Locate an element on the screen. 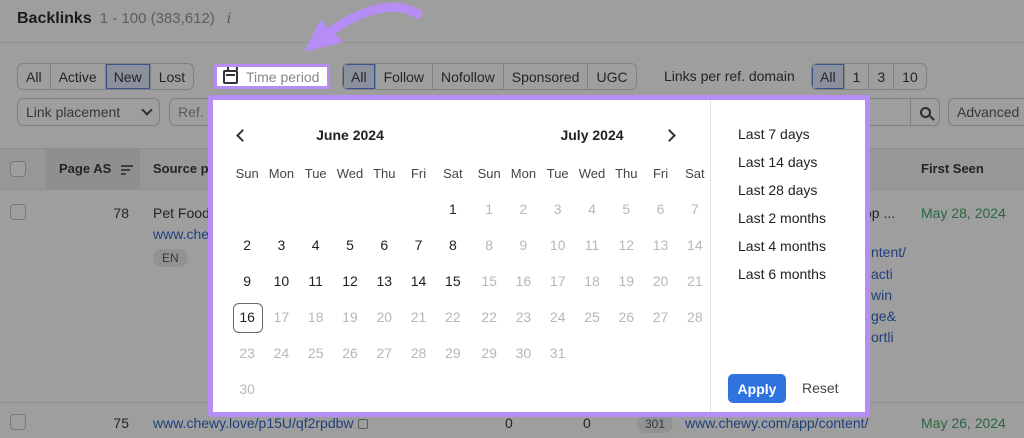 This screenshot has width=1024, height=438. day-cell: 30 is located at coordinates (247, 389).